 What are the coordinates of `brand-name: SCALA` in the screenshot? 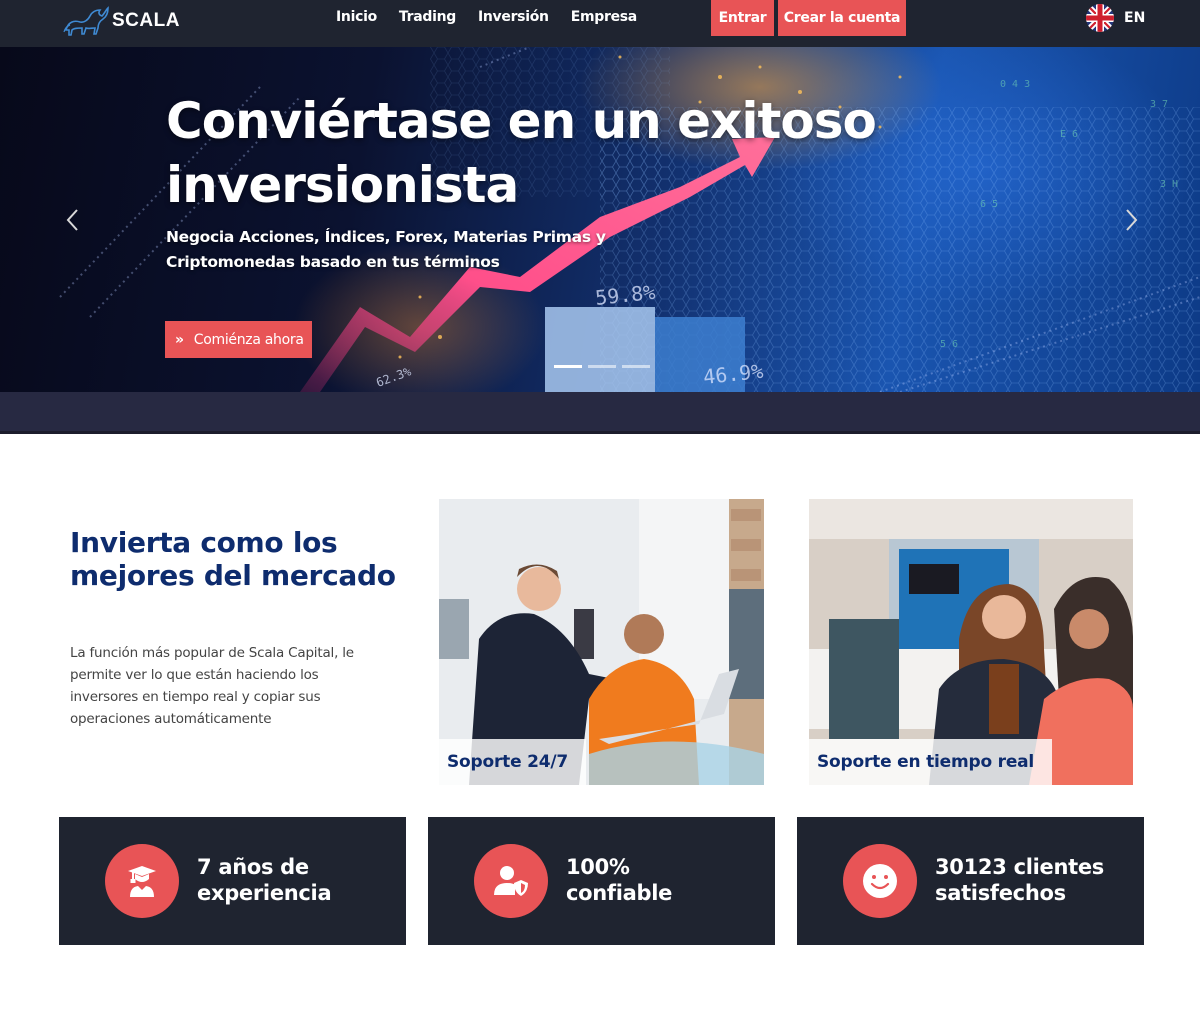 It's located at (146, 20).